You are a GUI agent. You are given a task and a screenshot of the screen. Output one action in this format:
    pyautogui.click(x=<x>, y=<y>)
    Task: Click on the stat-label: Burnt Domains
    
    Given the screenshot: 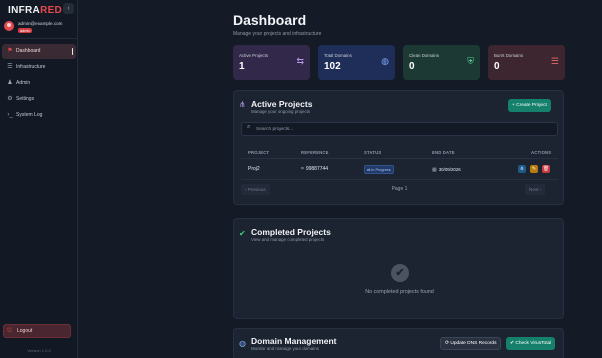 What is the action you would take?
    pyautogui.click(x=509, y=55)
    